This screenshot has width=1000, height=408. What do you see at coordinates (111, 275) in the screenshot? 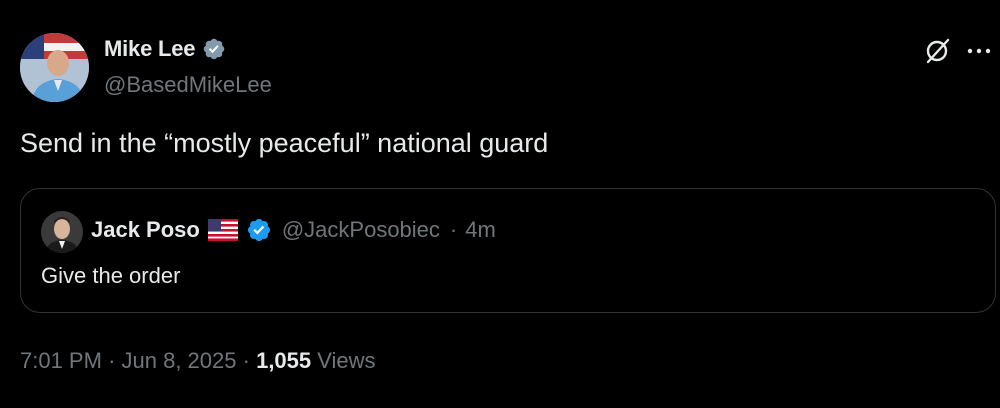
I see `quoted-tweet-text: Give the order` at bounding box center [111, 275].